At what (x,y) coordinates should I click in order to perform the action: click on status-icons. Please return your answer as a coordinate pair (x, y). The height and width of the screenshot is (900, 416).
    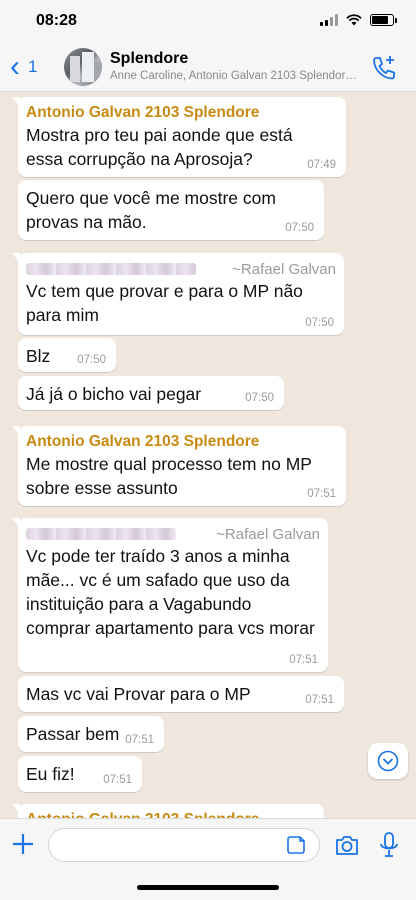
    Looking at the image, I should click on (358, 20).